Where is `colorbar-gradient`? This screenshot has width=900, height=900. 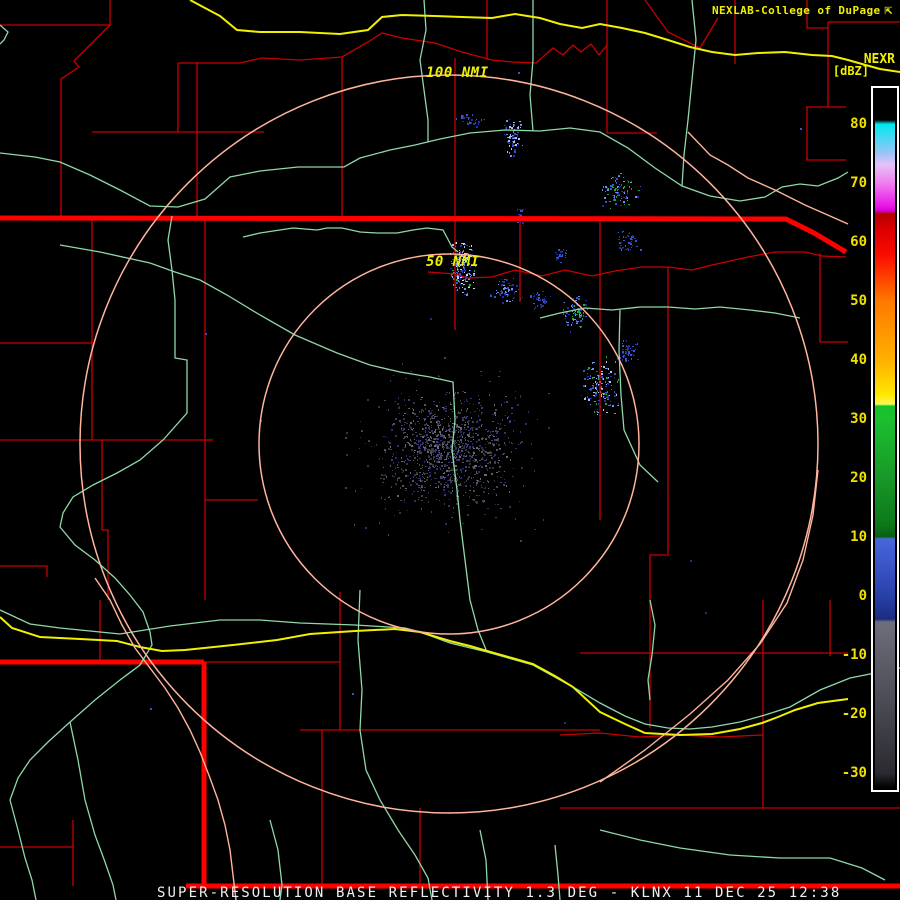 colorbar-gradient is located at coordinates (885, 439).